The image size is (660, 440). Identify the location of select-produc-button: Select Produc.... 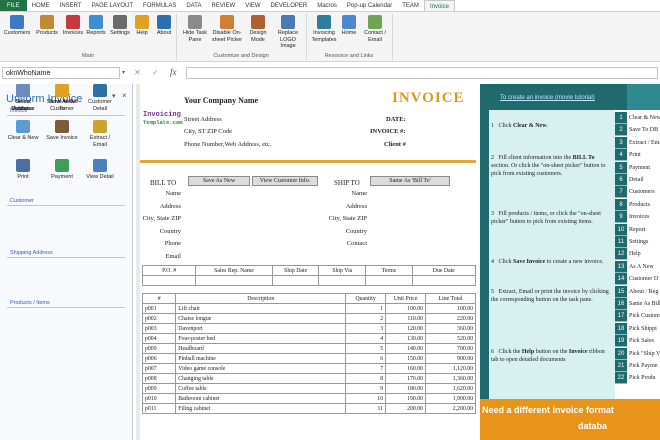
(23, 98).